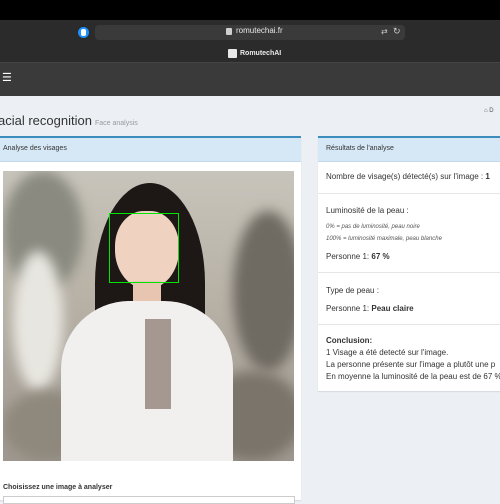  What do you see at coordinates (397, 31) in the screenshot?
I see `reload-icon: ↻` at bounding box center [397, 31].